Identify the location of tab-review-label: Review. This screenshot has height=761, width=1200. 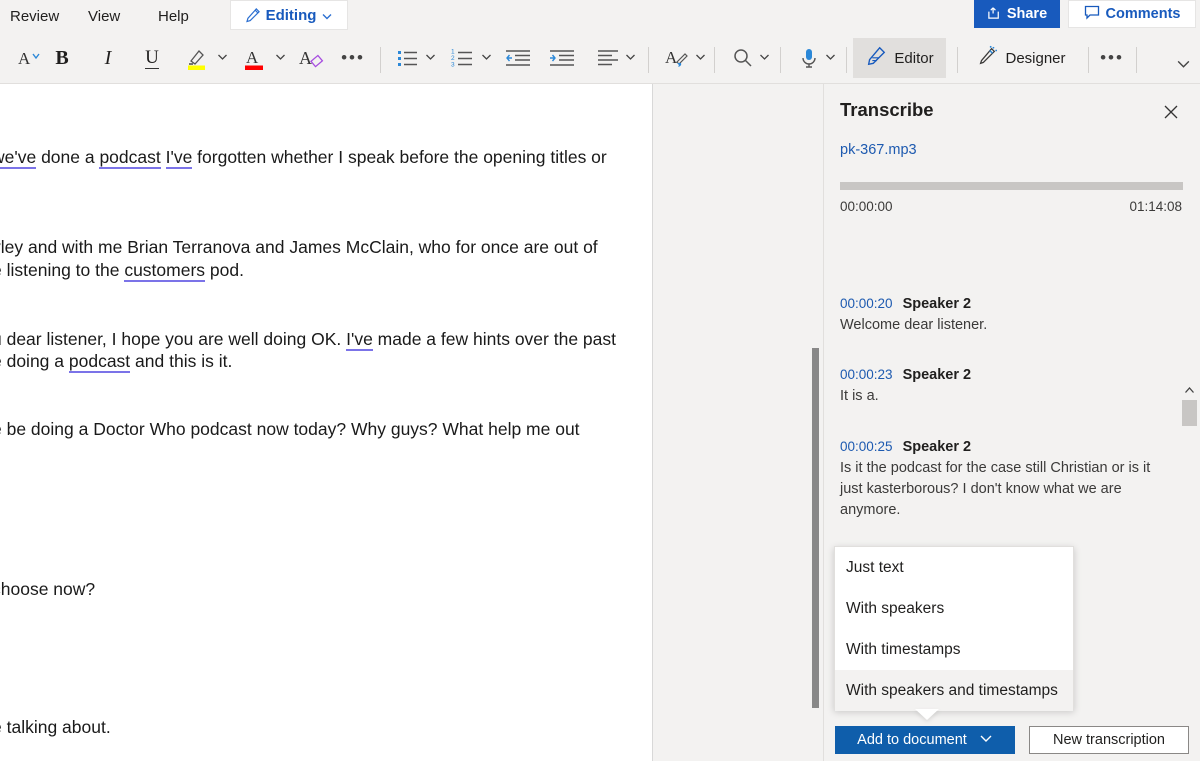
(35, 16).